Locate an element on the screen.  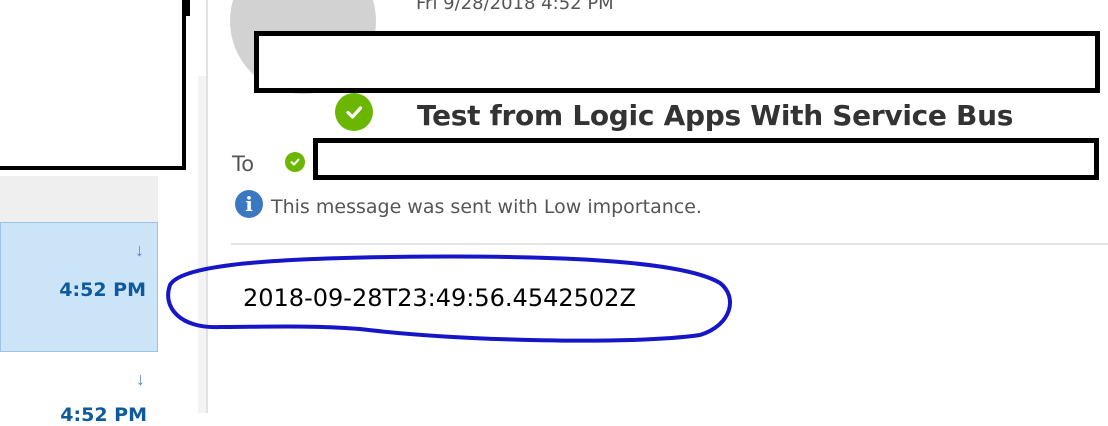
list-item-selected: ↓ 4:52 PM is located at coordinates (79, 287).